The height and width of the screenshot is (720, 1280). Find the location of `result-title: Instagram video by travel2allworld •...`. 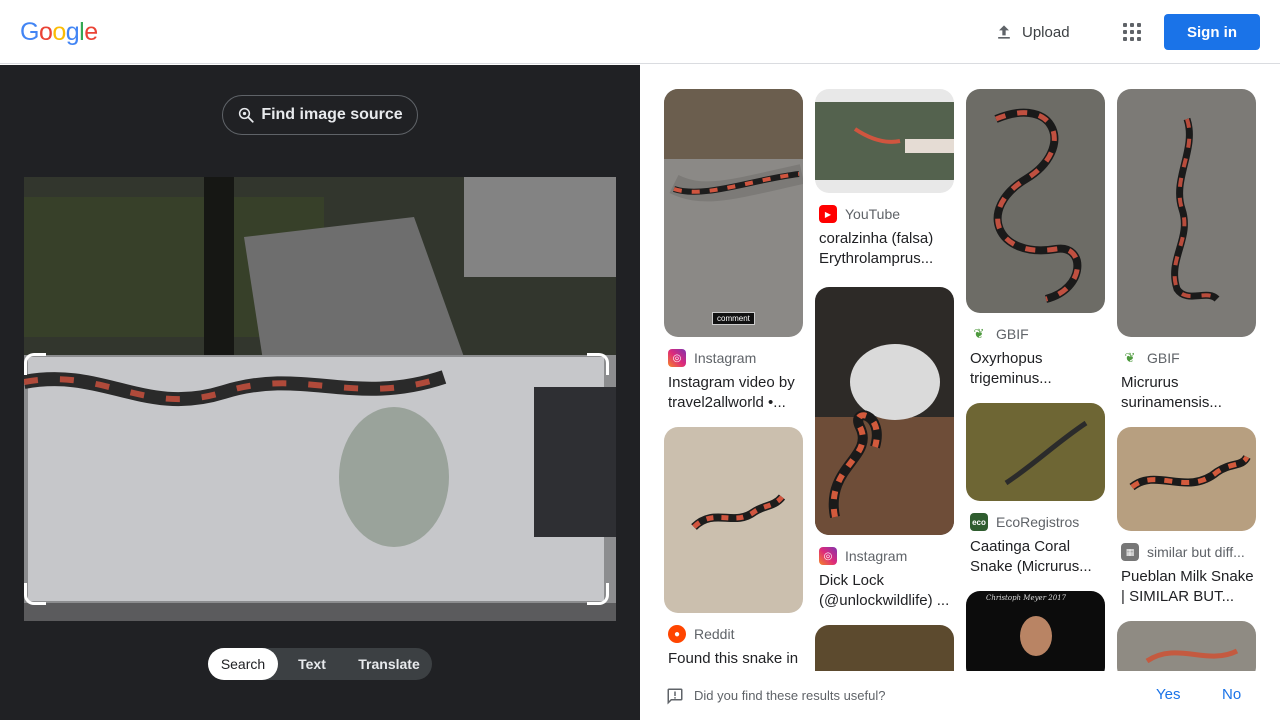

result-title: Instagram video by travel2allworld •... is located at coordinates (735, 393).